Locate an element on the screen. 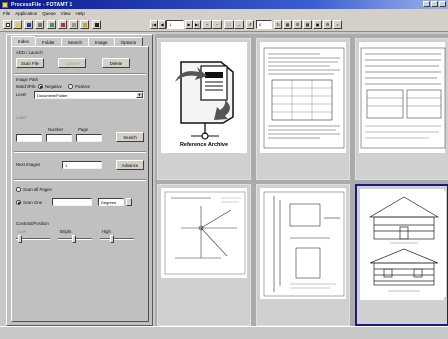  bright-slider is located at coordinates (75, 239).